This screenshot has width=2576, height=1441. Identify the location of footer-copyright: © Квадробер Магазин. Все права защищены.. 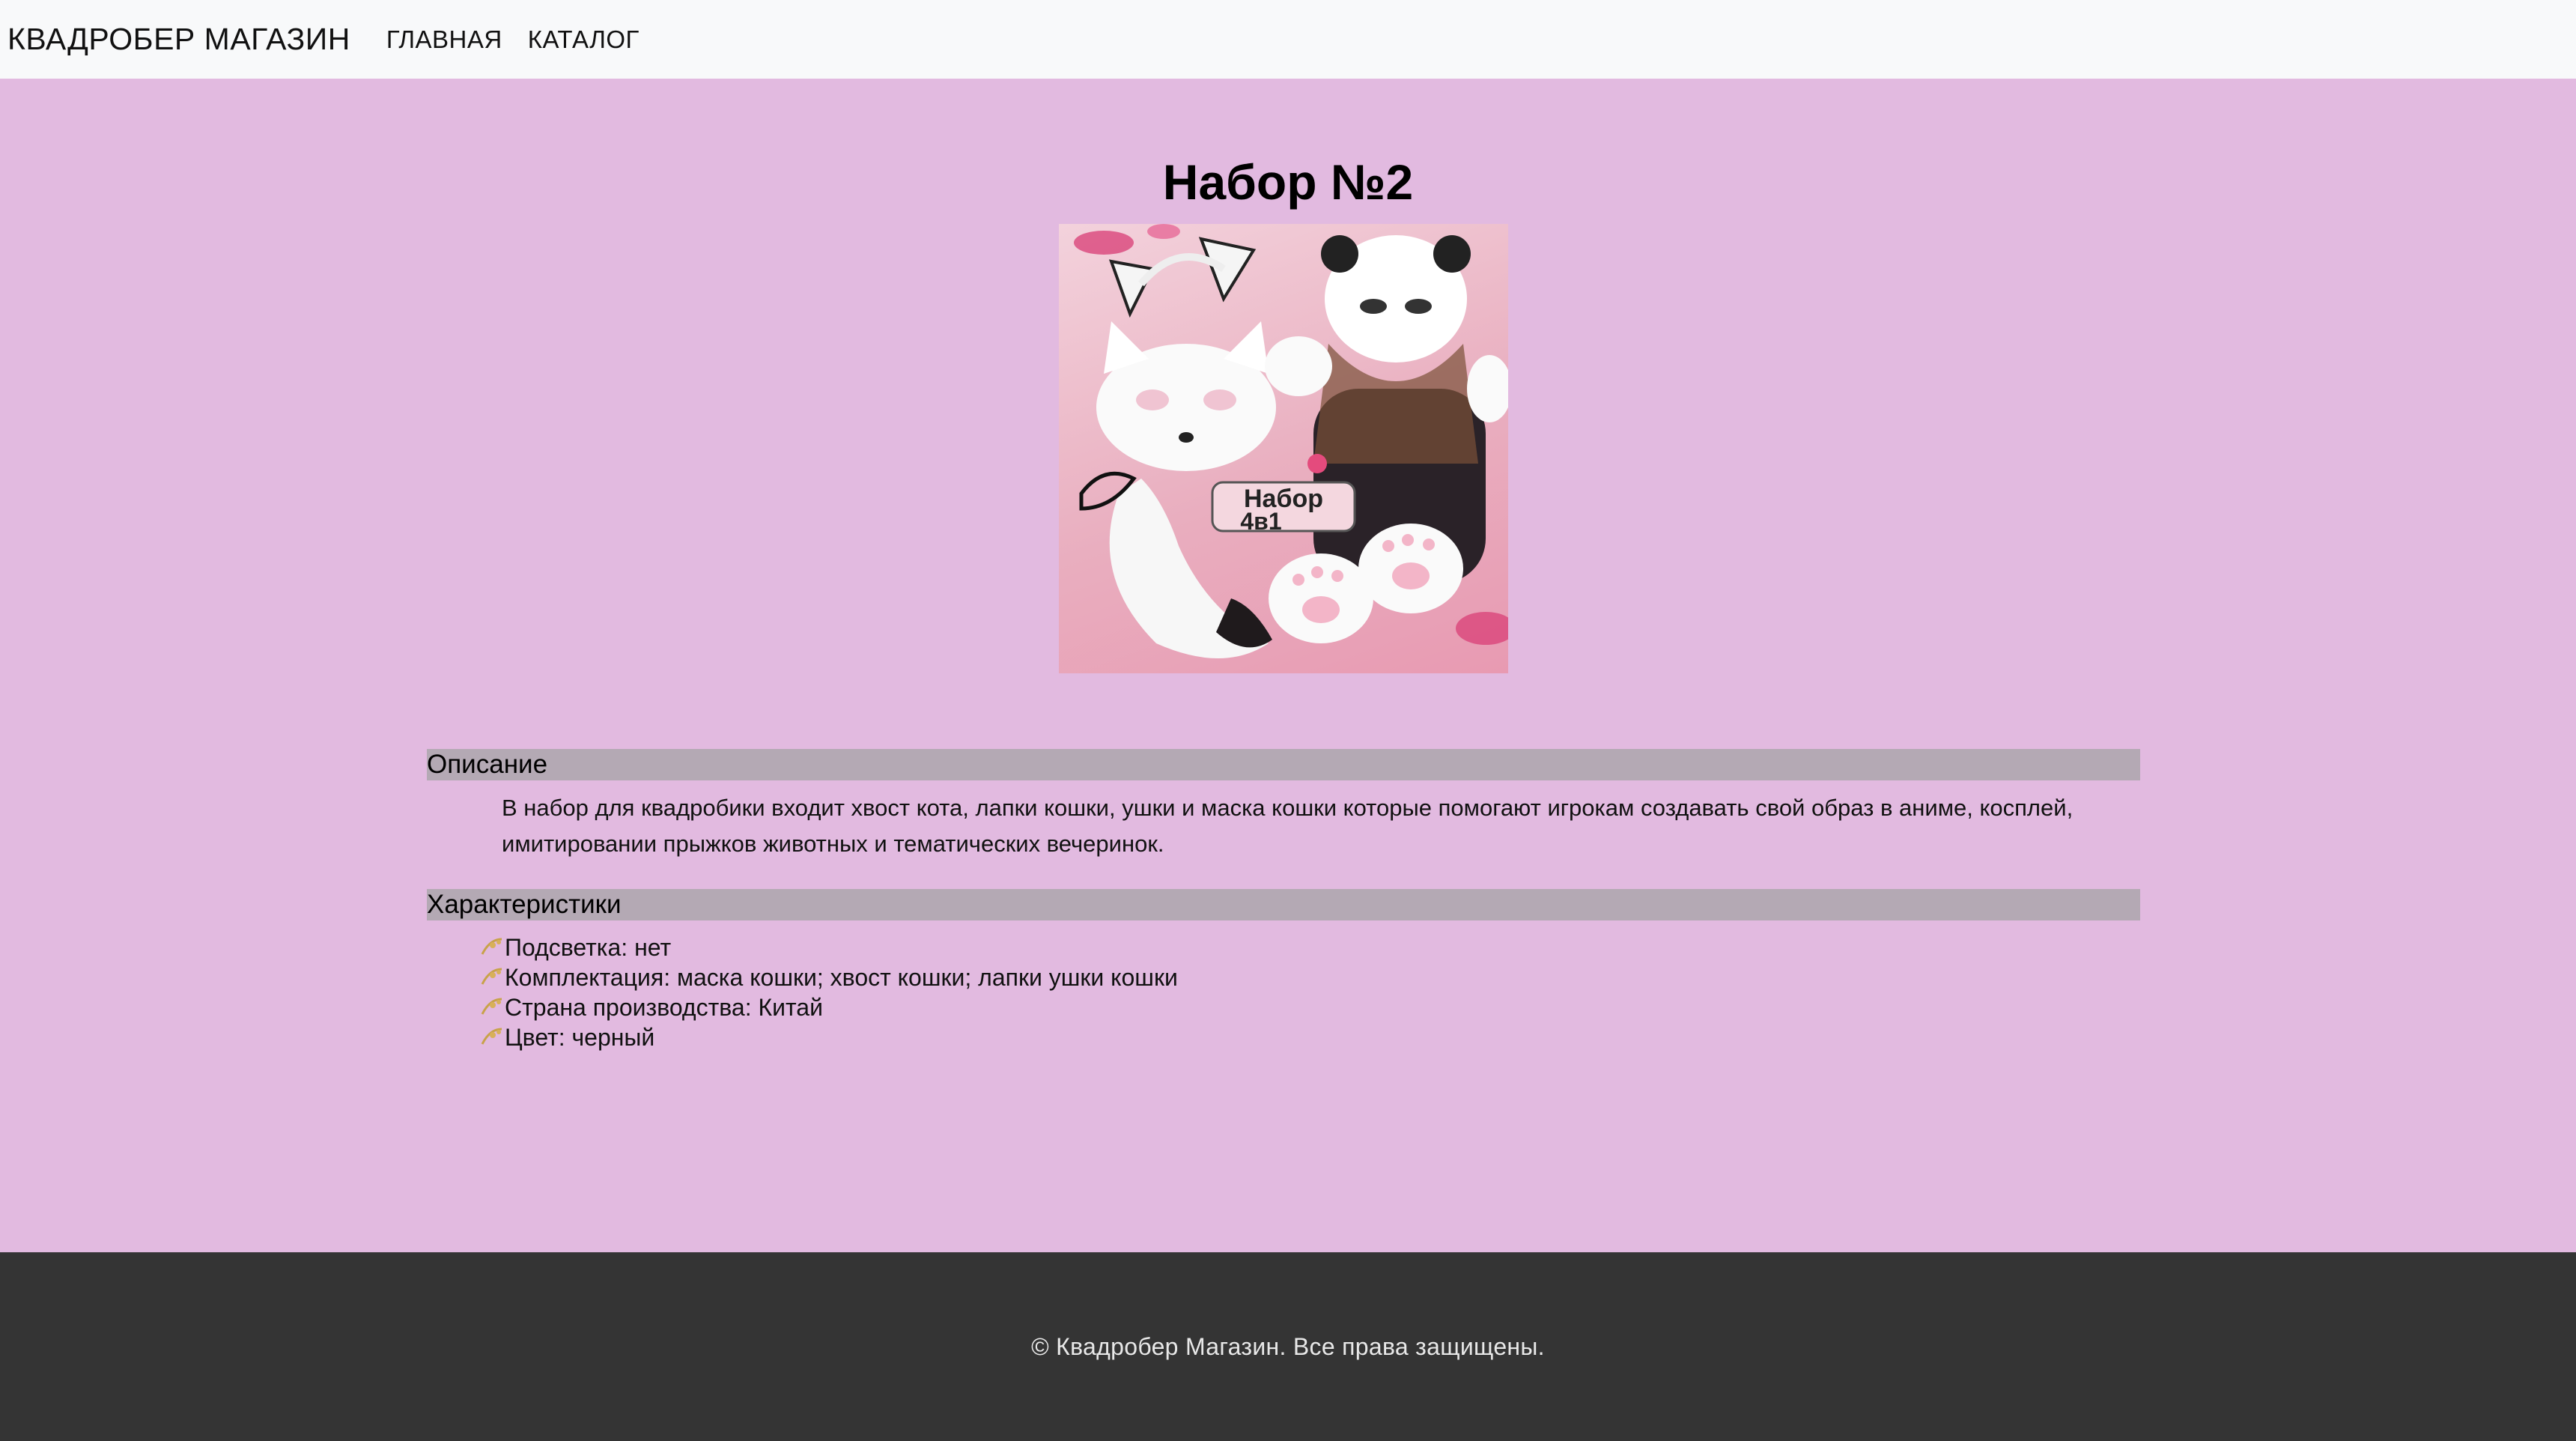
(1288, 1346).